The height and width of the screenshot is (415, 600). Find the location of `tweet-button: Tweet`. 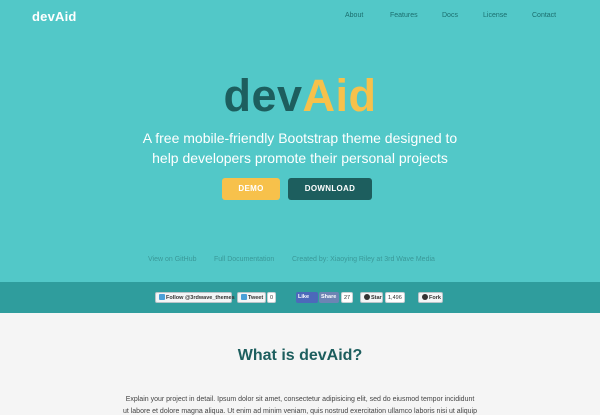

tweet-button: Tweet is located at coordinates (251, 297).